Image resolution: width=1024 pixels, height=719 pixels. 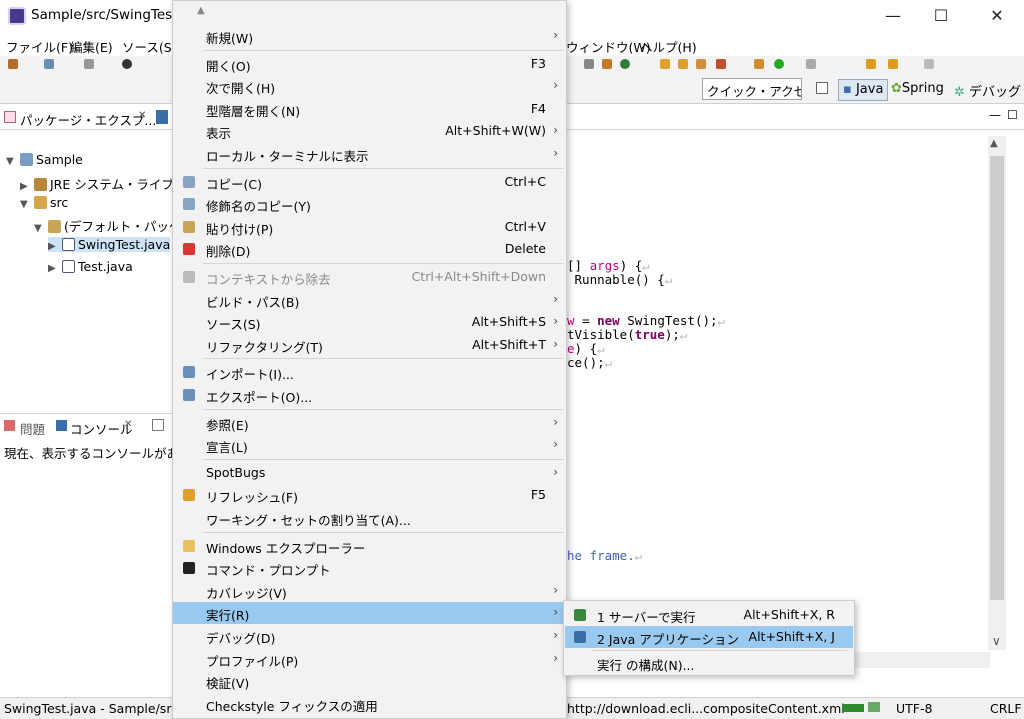 What do you see at coordinates (369, 154) in the screenshot?
I see `context-menu-item: ローカル・ターミナルに表示 ›` at bounding box center [369, 154].